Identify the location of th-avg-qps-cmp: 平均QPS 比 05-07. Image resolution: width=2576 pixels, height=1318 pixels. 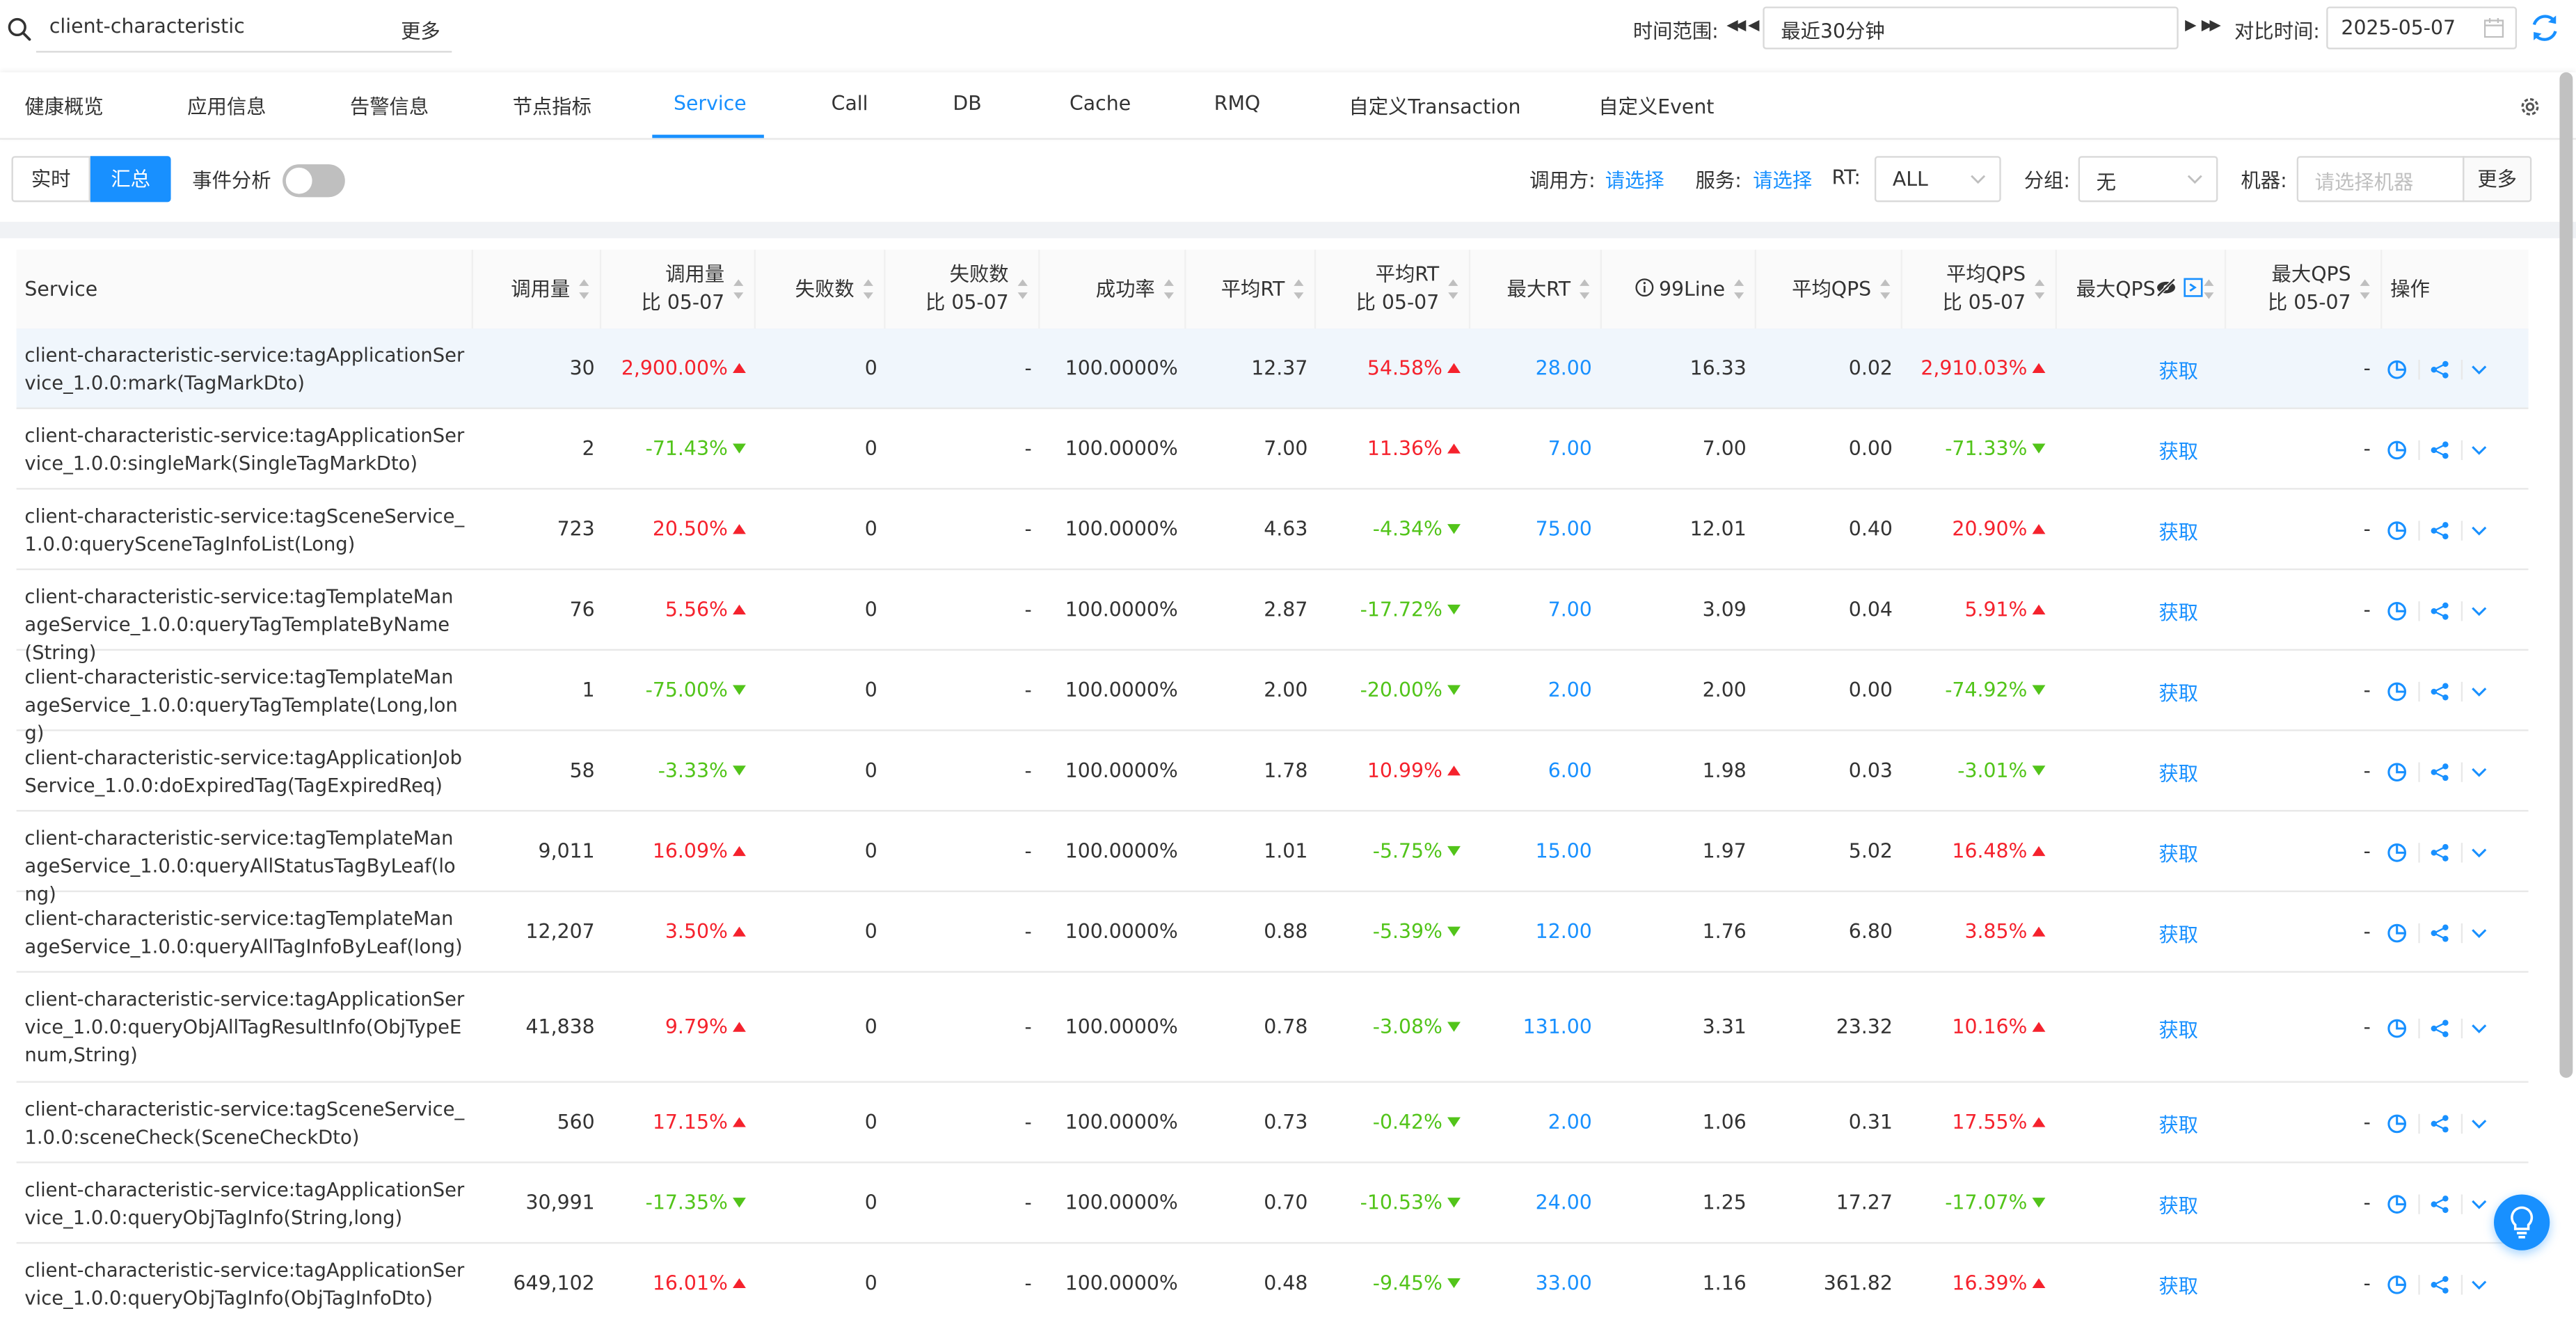
(1979, 289).